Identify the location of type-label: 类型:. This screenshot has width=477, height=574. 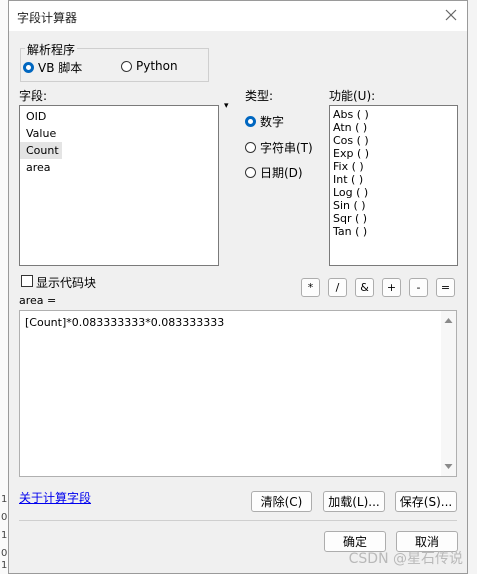
(259, 96).